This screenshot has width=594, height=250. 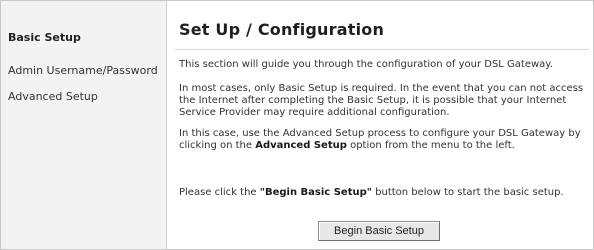 I want to click on begin-instruction-before: Please click the, so click(x=219, y=192).